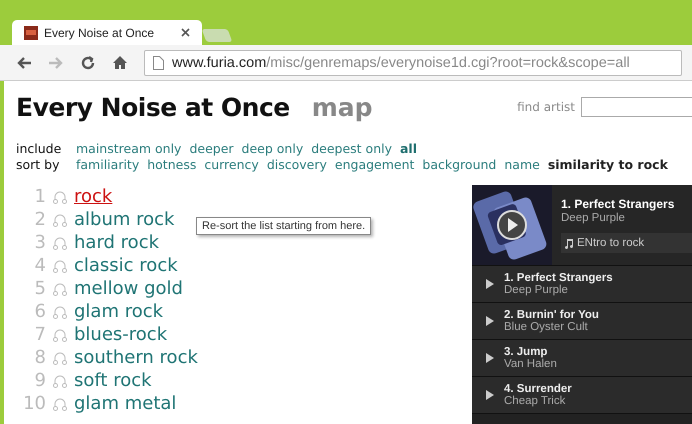  I want to click on sort-label: sort by, so click(38, 165).